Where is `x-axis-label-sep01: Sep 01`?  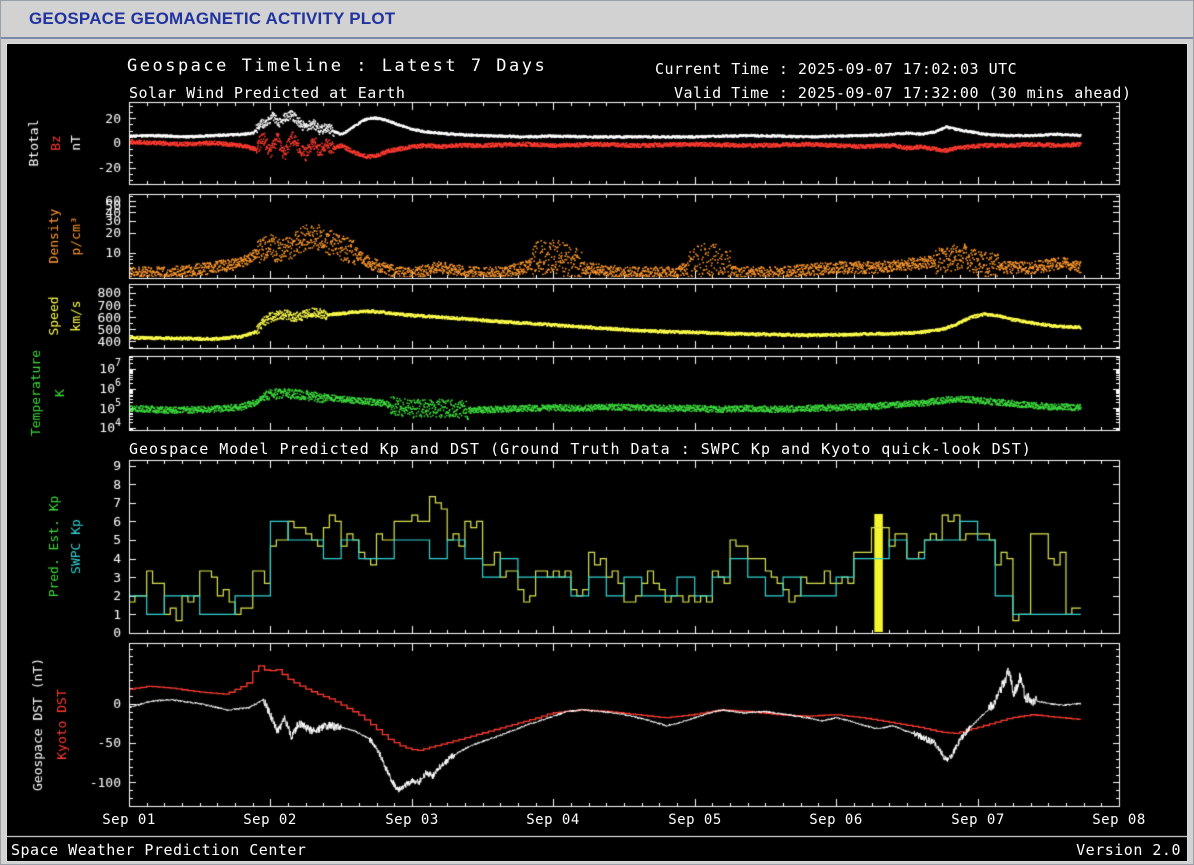
x-axis-label-sep01: Sep 01 is located at coordinates (129, 820).